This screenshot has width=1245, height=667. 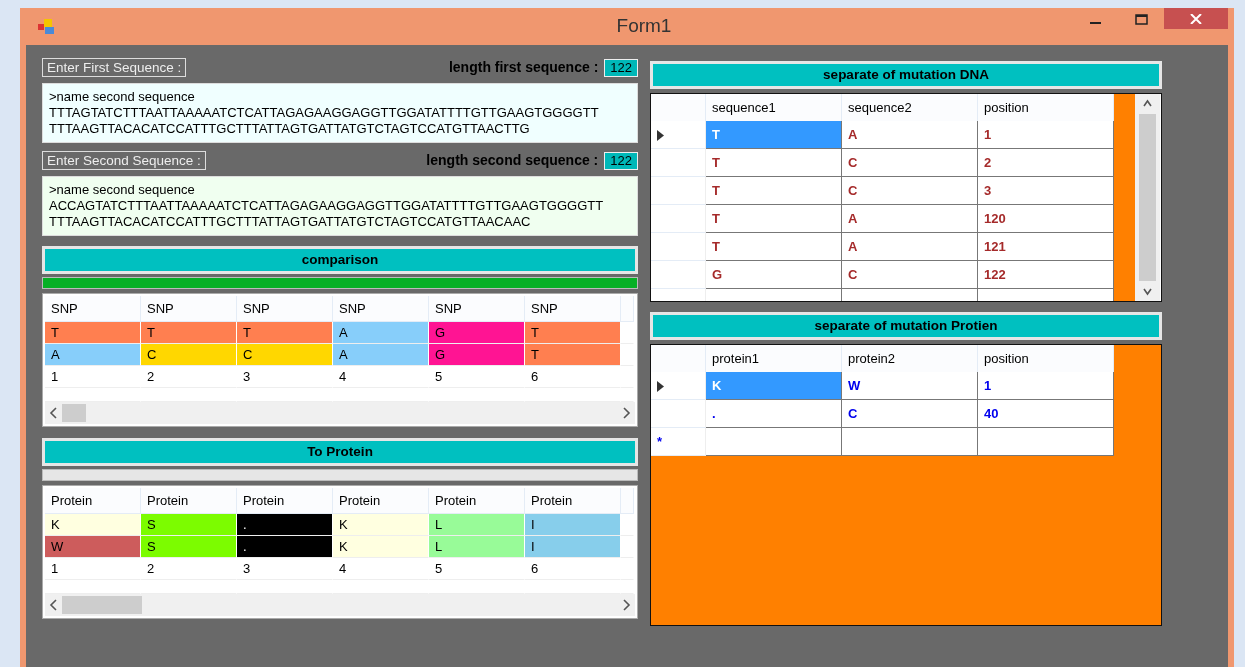 What do you see at coordinates (774, 107) in the screenshot?
I see `column-header: sequence1` at bounding box center [774, 107].